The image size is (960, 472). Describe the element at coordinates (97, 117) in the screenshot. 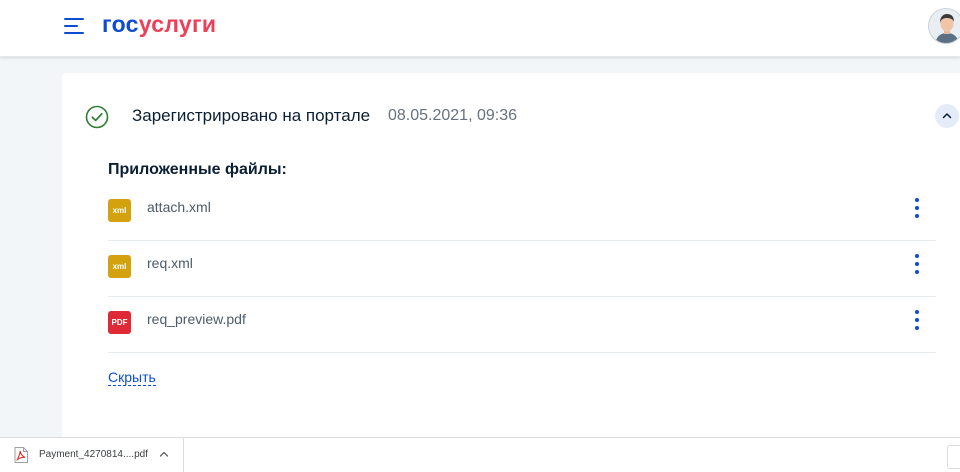

I see `check-circle-icon` at that location.